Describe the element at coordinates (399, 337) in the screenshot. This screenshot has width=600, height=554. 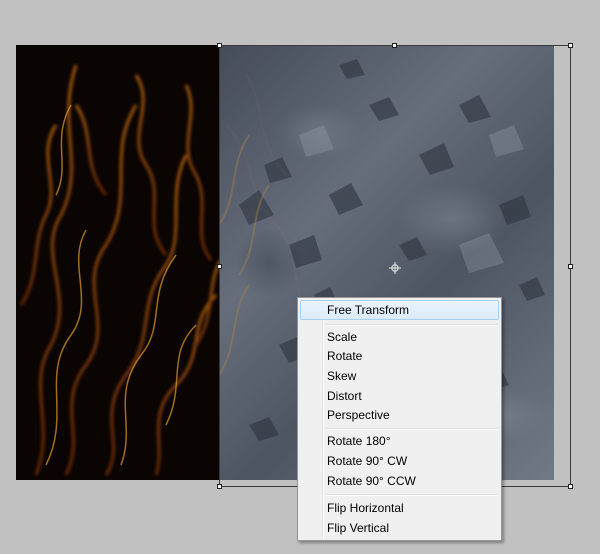
I see `menu-item-scale: Scale` at that location.